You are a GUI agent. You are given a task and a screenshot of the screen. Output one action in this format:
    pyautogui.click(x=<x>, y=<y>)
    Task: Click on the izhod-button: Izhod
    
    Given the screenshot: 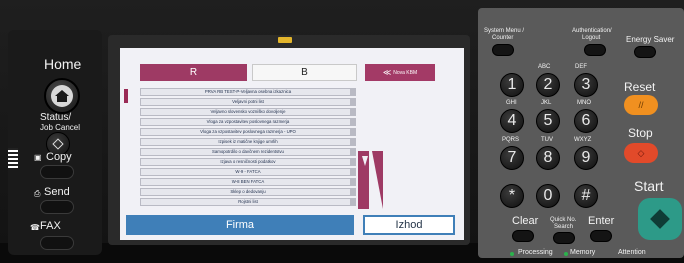 What is the action you would take?
    pyautogui.click(x=409, y=225)
    